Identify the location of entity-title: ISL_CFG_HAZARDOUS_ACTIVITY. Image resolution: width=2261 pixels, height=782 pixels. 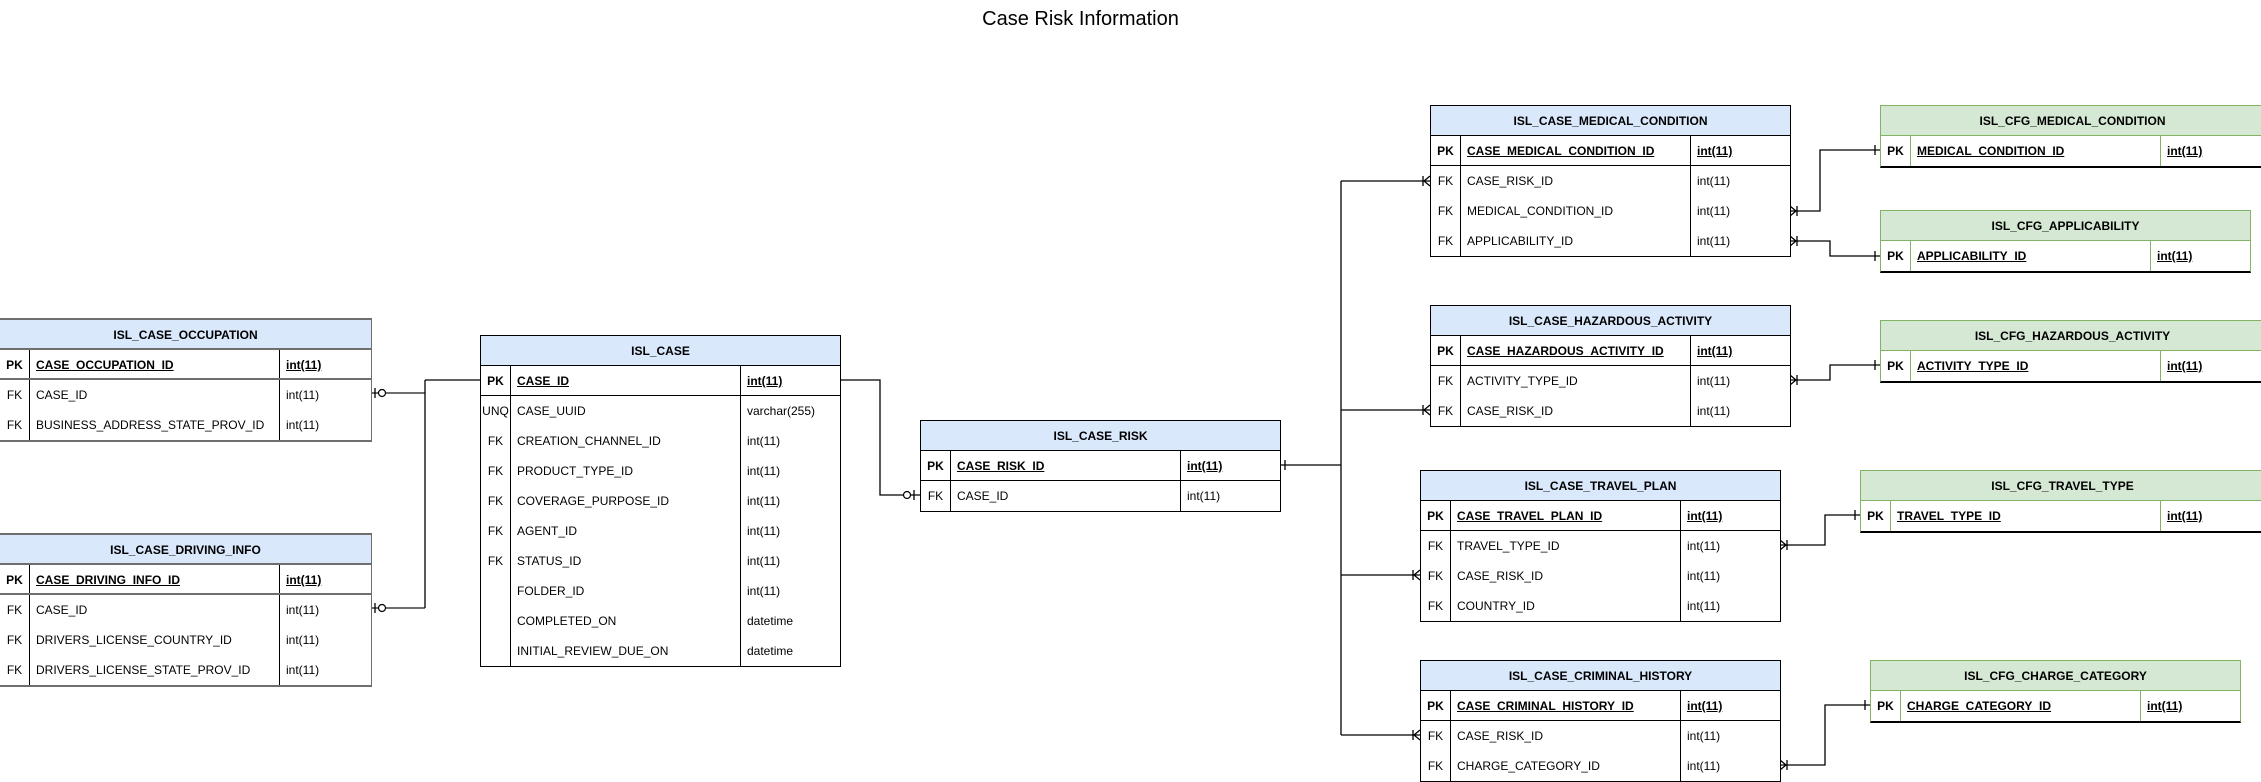
(2071, 336).